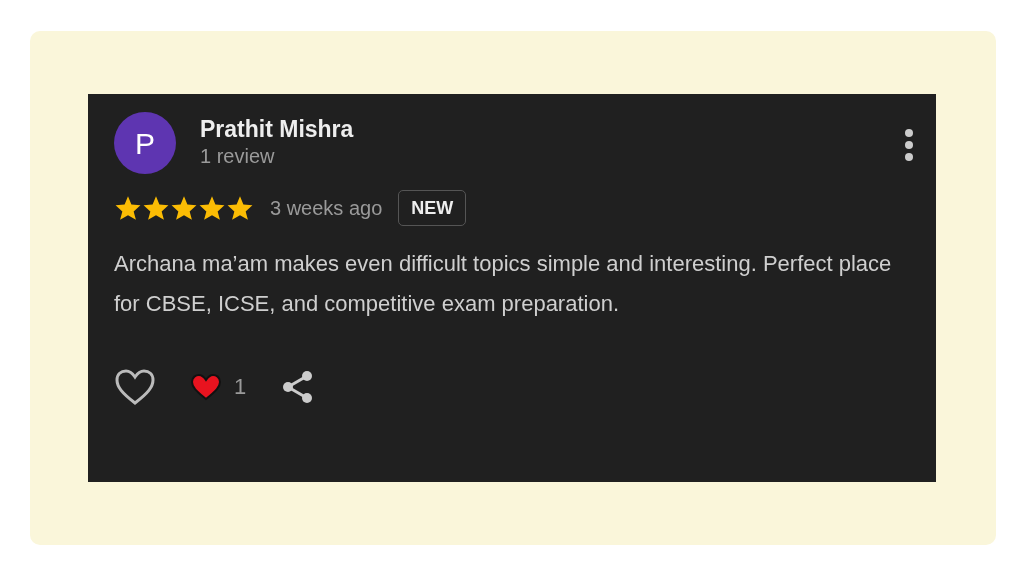  Describe the element at coordinates (503, 284) in the screenshot. I see `review-text: Archana ma’am makes even difficult topics simple and interesting. Perfect place for CBSE, ICSE, and competitive exam preparation.` at that location.